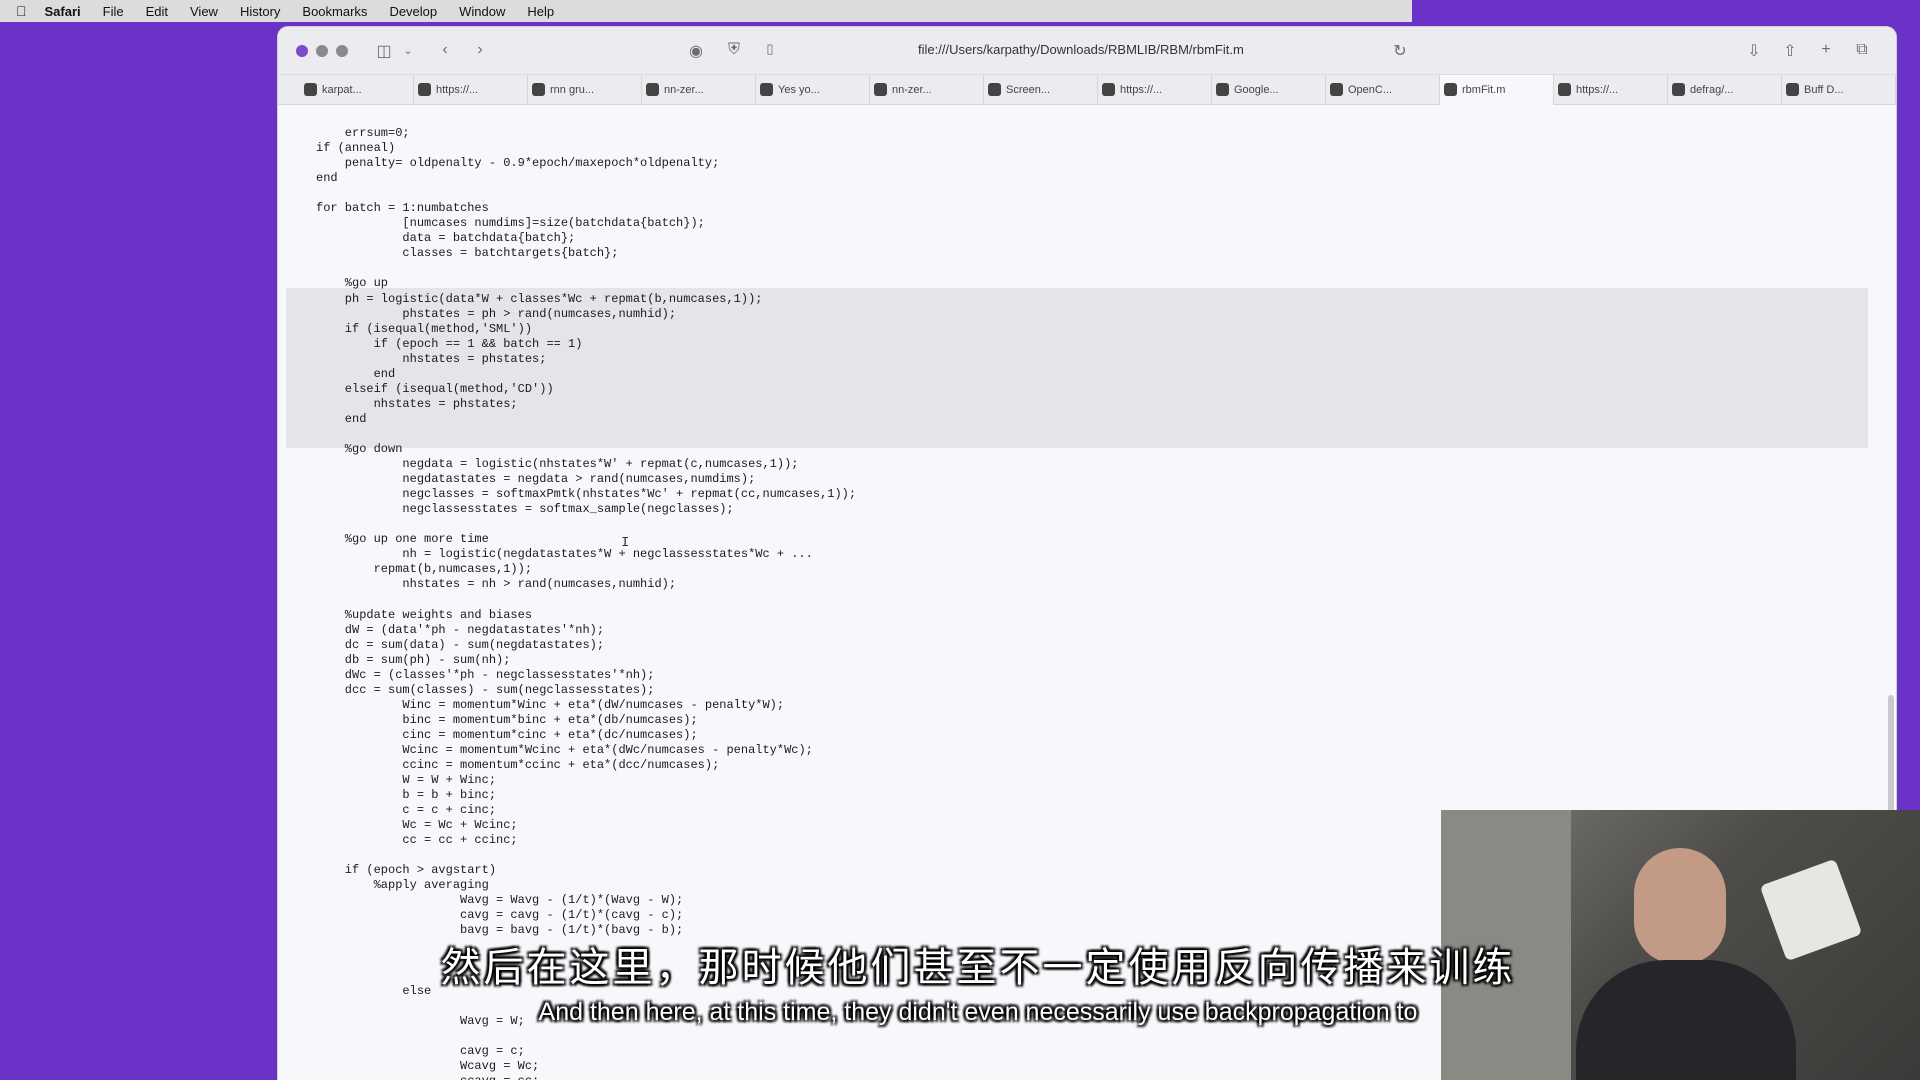  Describe the element at coordinates (538, 89) in the screenshot. I see `google-icon` at that location.